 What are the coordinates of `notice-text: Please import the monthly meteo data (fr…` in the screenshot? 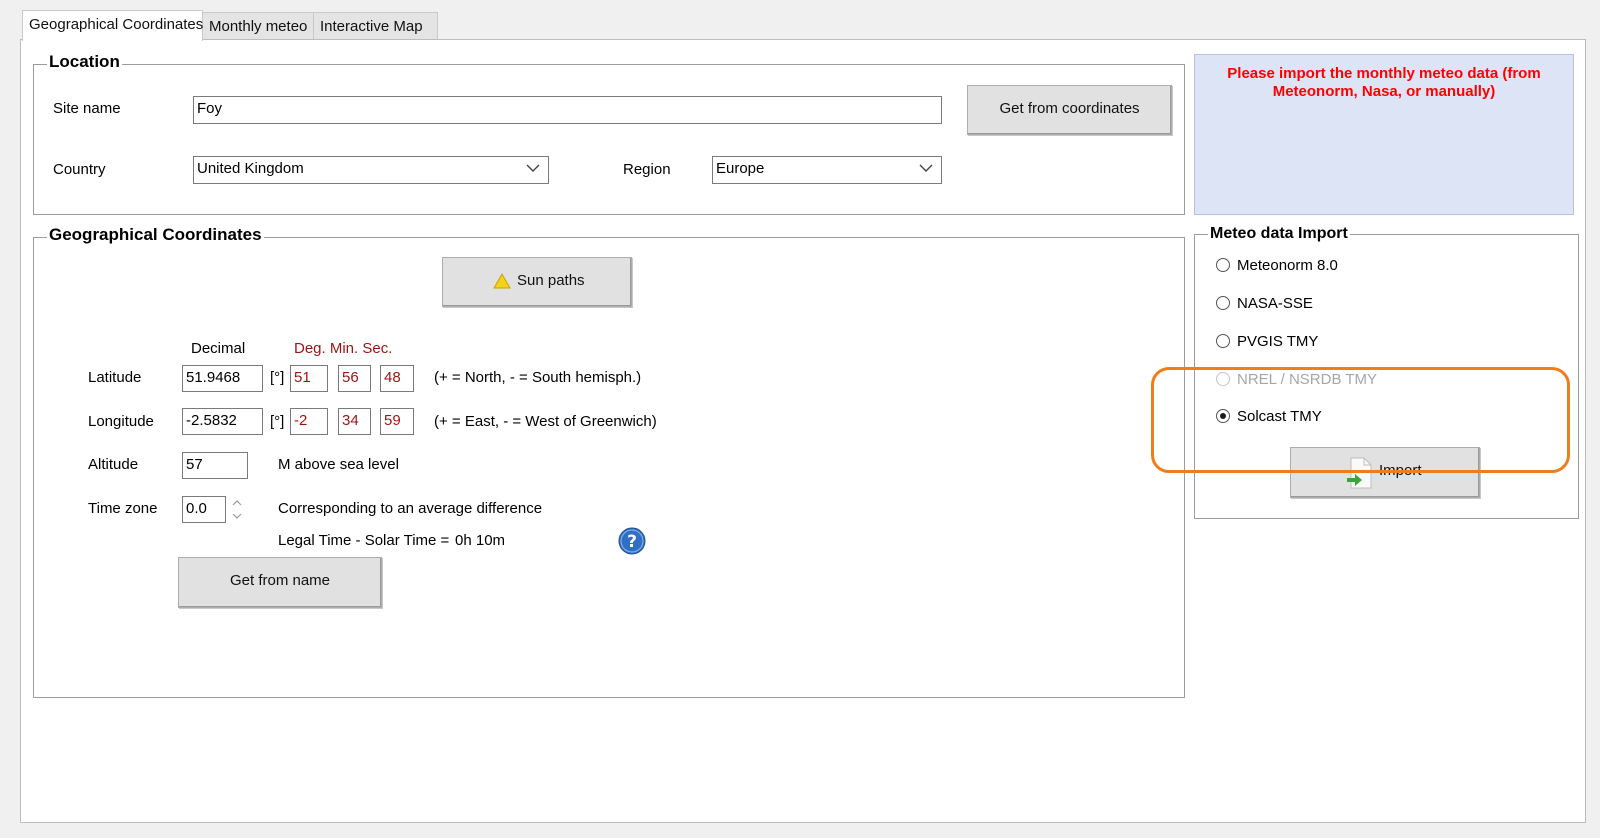 It's located at (1384, 82).